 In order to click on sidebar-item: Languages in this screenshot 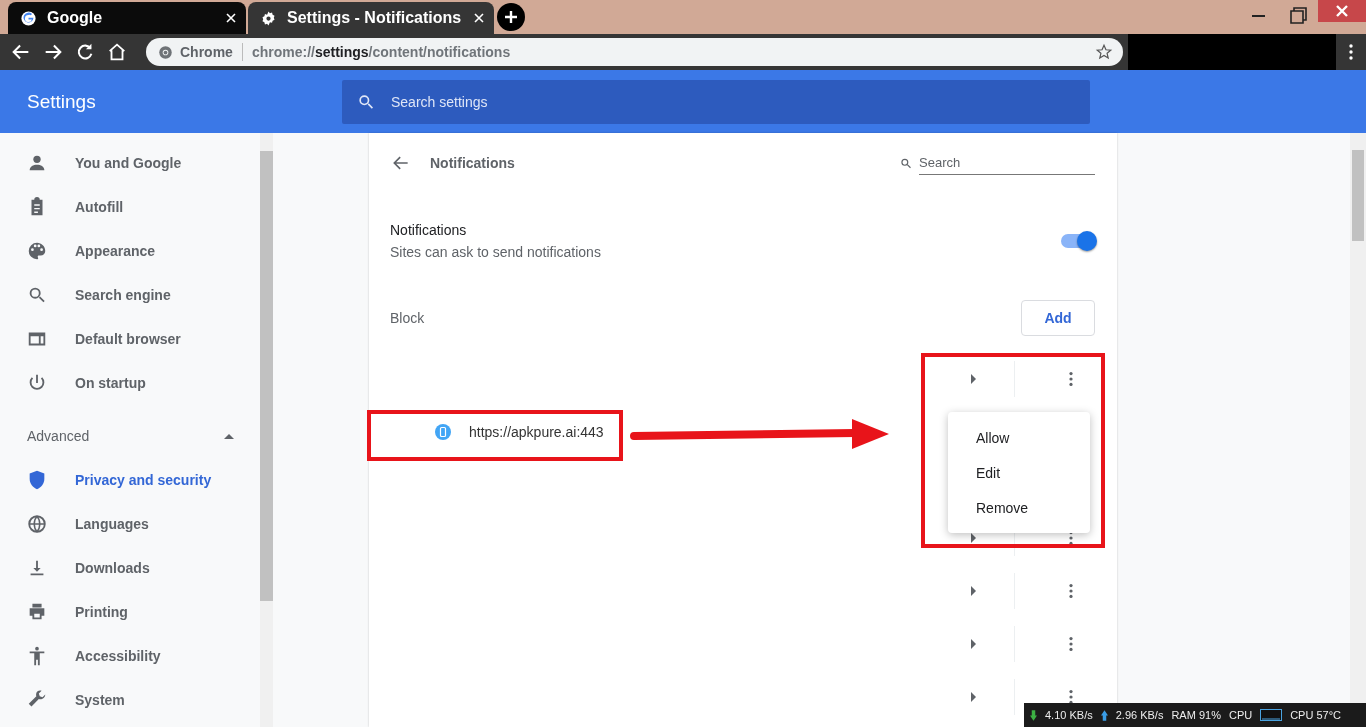, I will do `click(130, 524)`.